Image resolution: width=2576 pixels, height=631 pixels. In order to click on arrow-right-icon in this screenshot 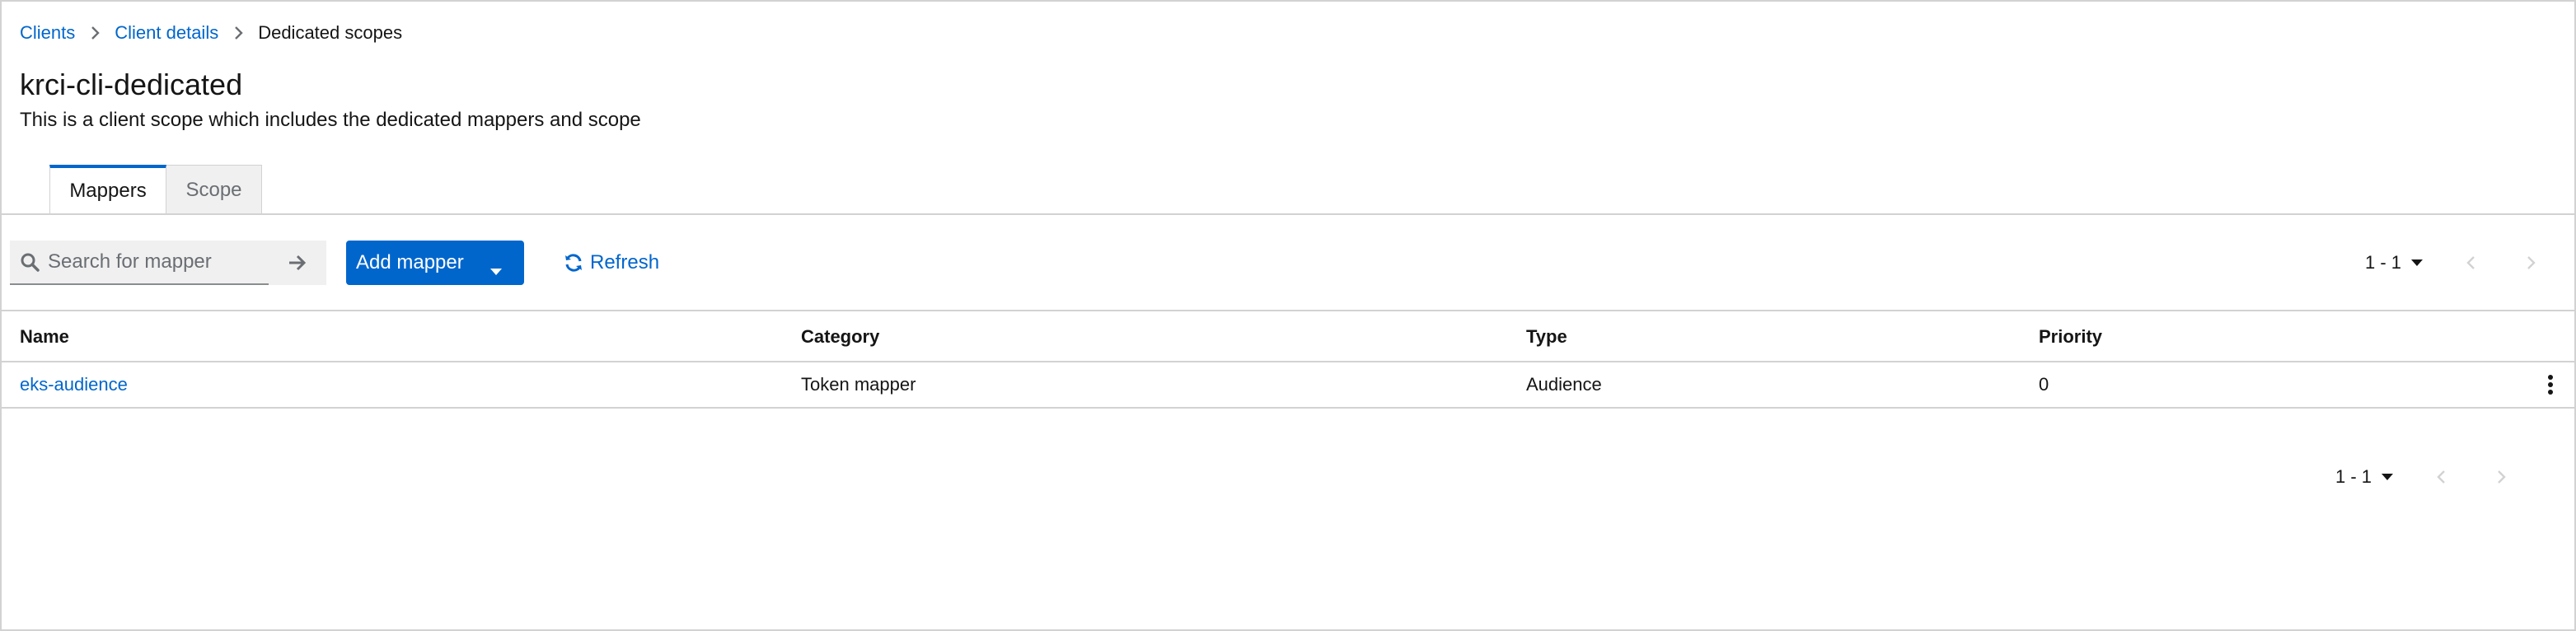, I will do `click(297, 263)`.